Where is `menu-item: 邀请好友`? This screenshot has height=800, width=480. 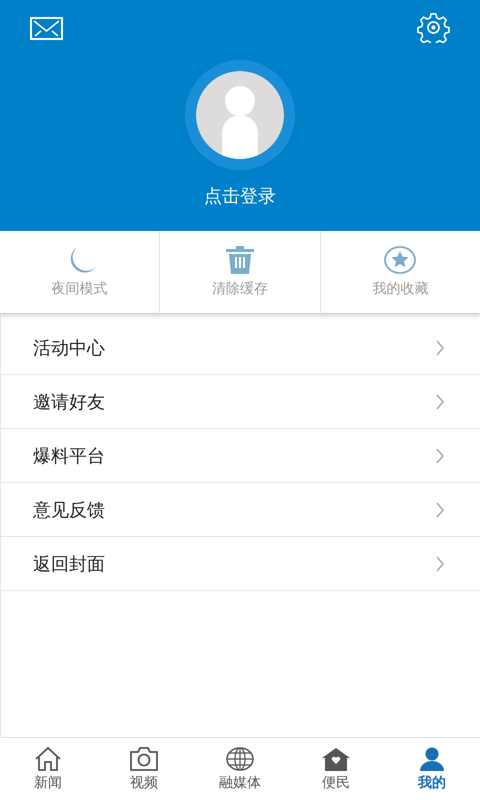
menu-item: 邀请好友 is located at coordinates (240, 402).